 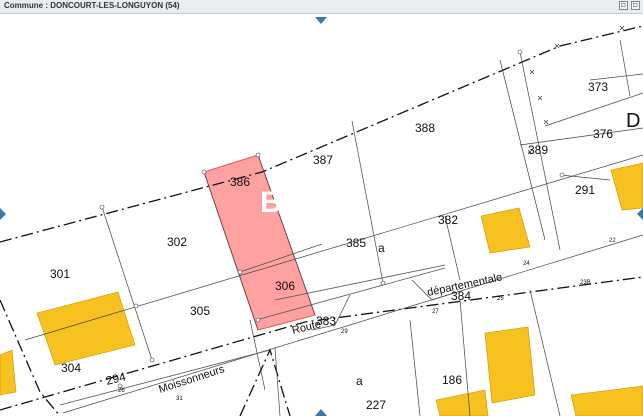 I want to click on parcel-label-305: 305, so click(x=200, y=311).